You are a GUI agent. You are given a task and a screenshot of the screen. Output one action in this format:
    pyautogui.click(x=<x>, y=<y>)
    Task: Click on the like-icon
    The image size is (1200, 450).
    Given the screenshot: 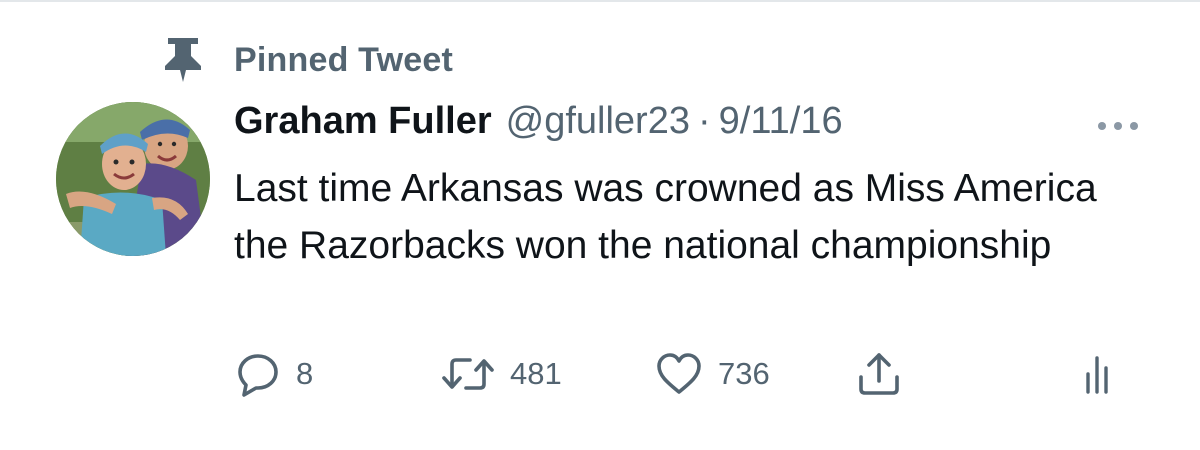 What is the action you would take?
    pyautogui.click(x=679, y=374)
    